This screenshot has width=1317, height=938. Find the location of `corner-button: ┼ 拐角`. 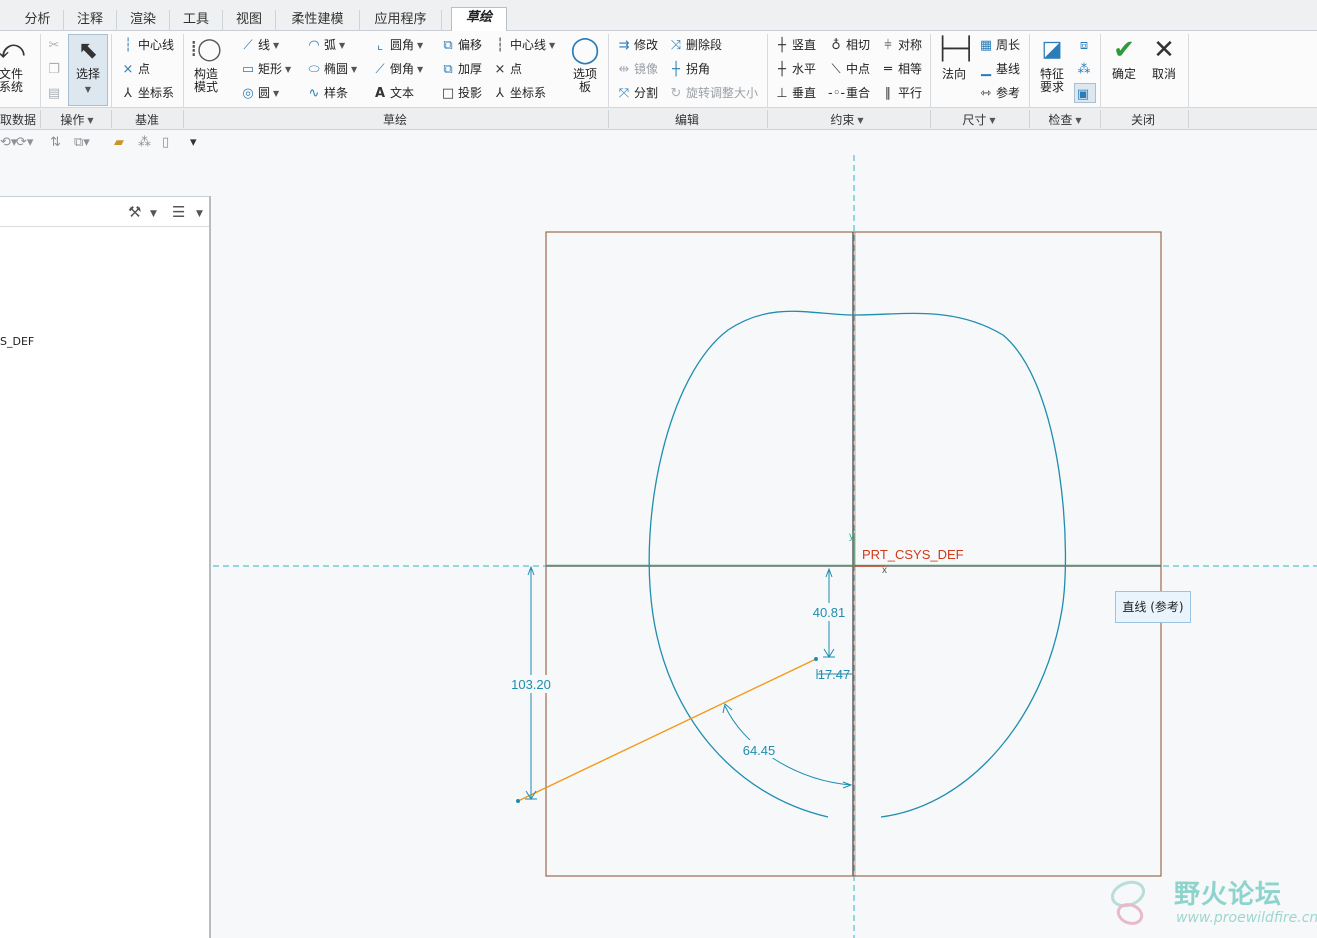

corner-button: ┼ 拐角 is located at coordinates (689, 69).